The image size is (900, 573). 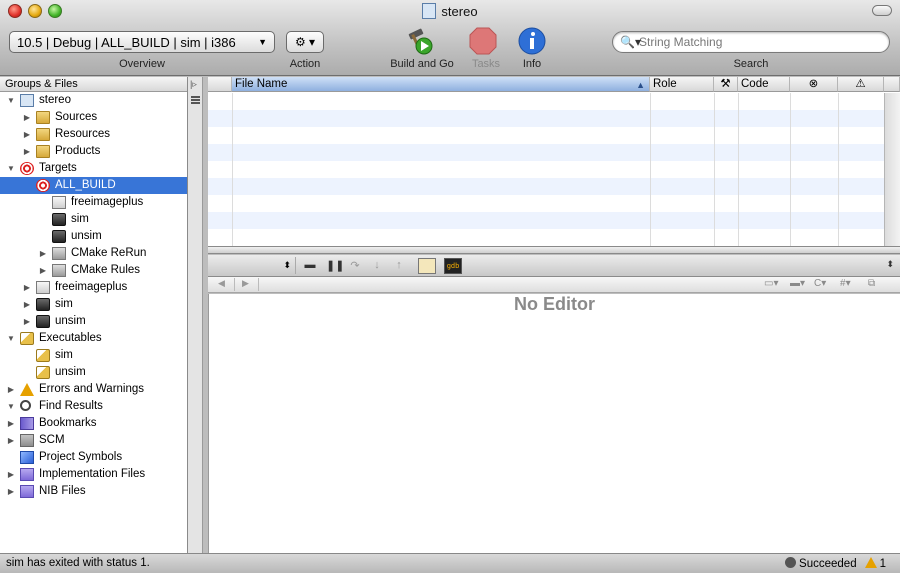 What do you see at coordinates (78, 563) in the screenshot?
I see `status-message: sim has exited with status 1.` at bounding box center [78, 563].